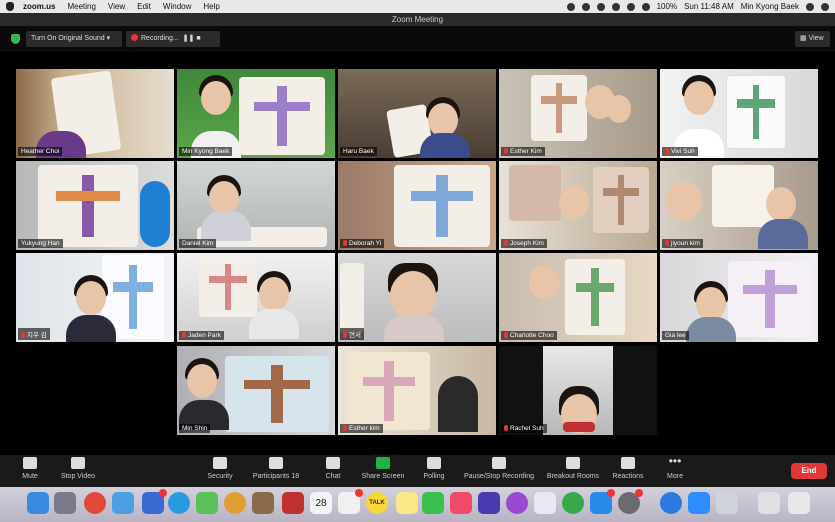  Describe the element at coordinates (499, 463) in the screenshot. I see `pause-stop-icon` at that location.